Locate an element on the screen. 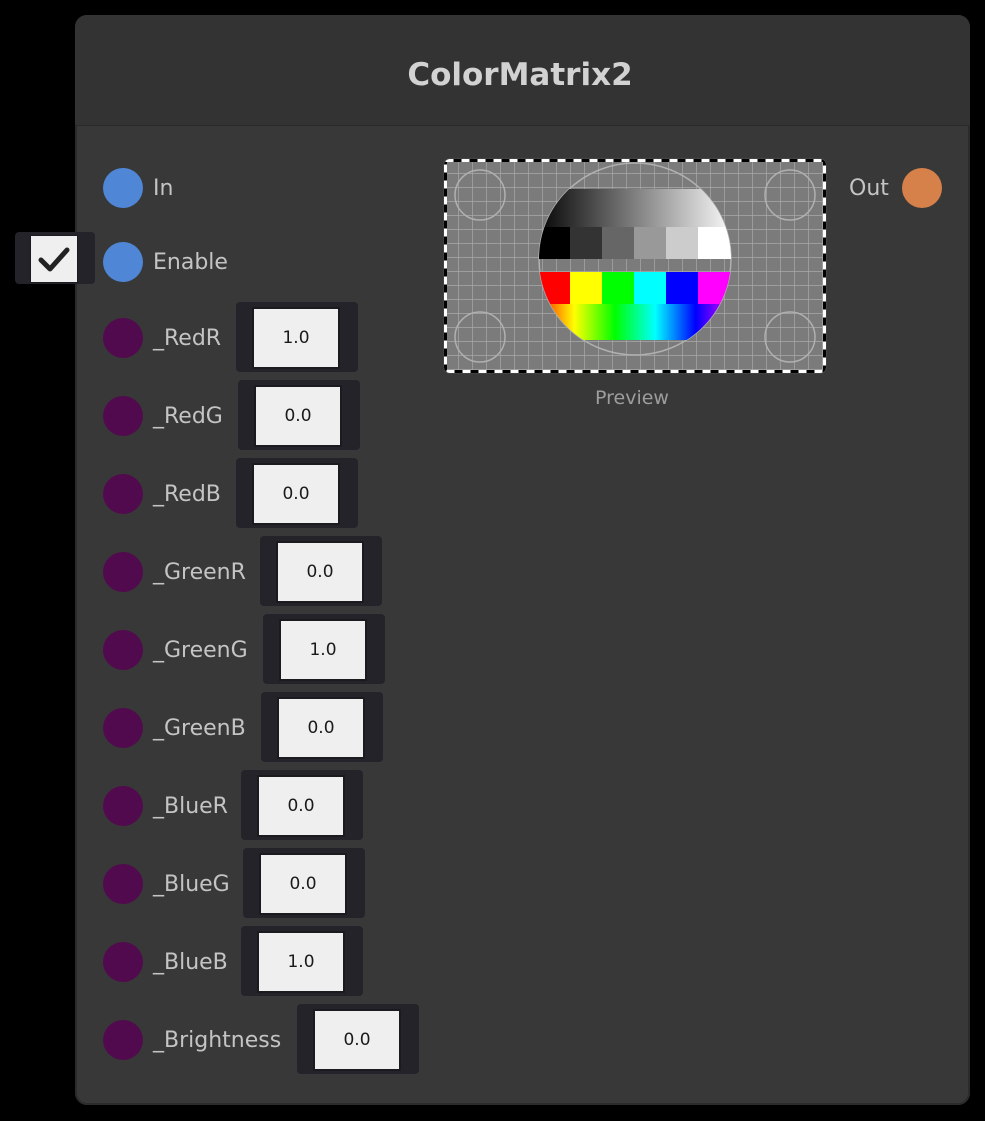  brightness-port is located at coordinates (123, 1040).